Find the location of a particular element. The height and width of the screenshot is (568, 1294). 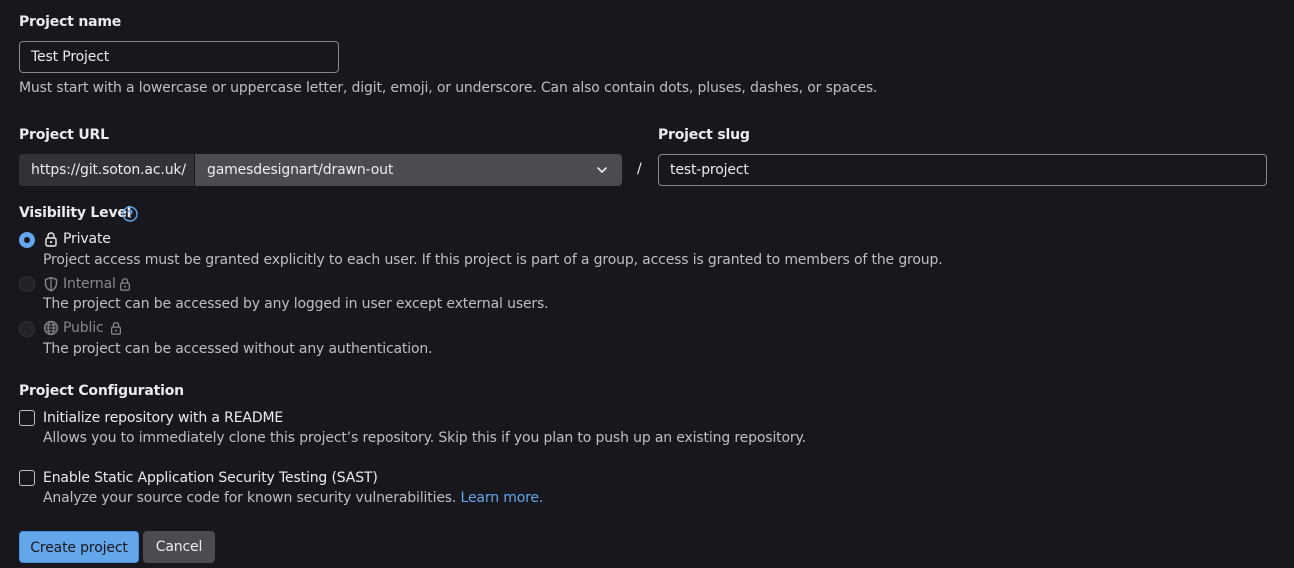

visibility-public-radio is located at coordinates (27, 329).